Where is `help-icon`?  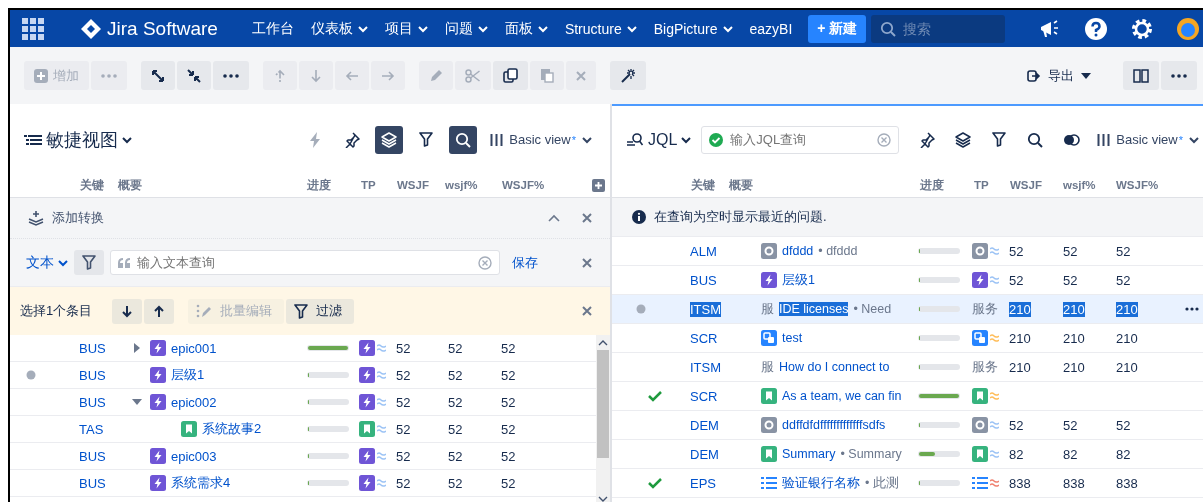
help-icon is located at coordinates (1096, 28).